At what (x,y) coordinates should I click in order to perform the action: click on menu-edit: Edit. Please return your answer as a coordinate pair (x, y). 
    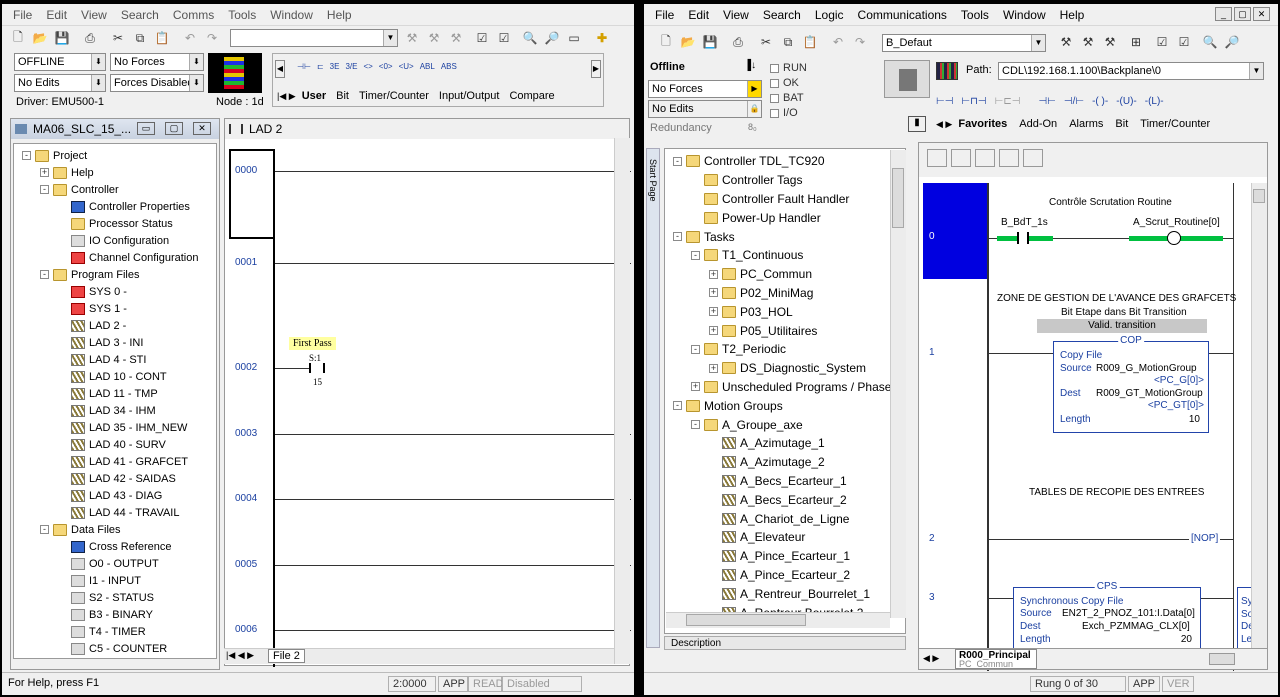
    Looking at the image, I should click on (698, 15).